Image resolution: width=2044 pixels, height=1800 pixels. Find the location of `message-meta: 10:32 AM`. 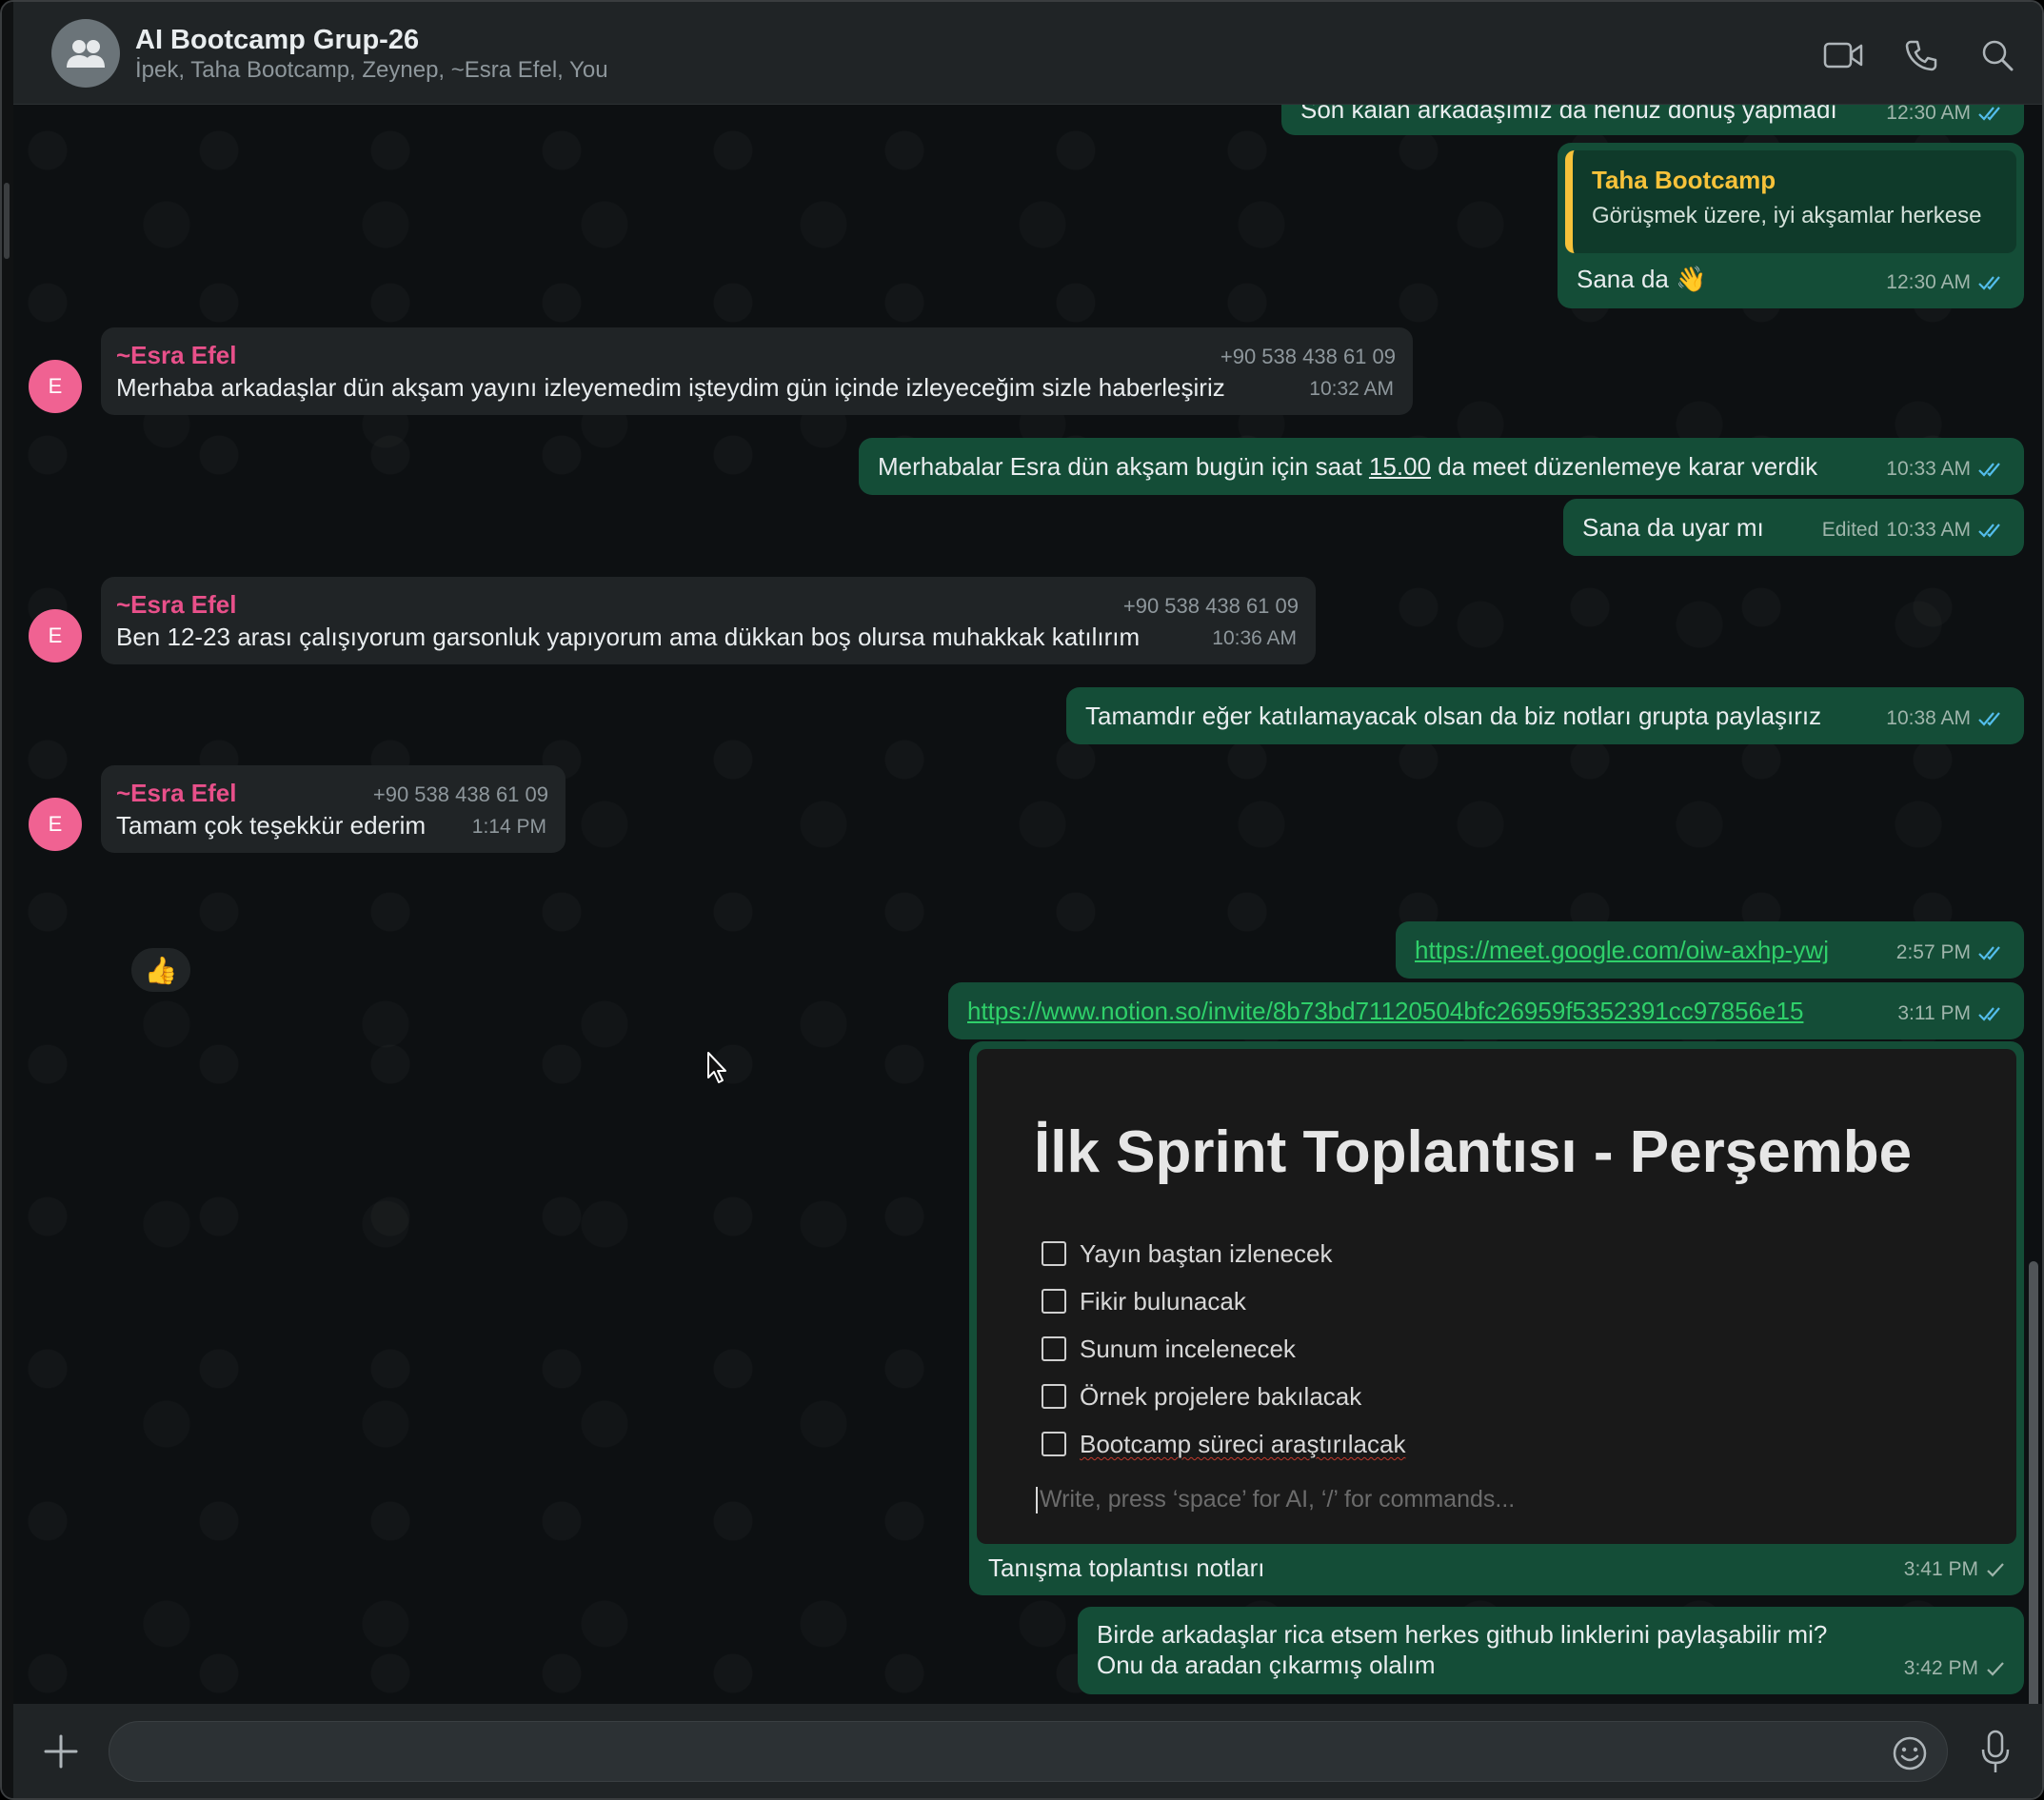

message-meta: 10:32 AM is located at coordinates (1351, 389).